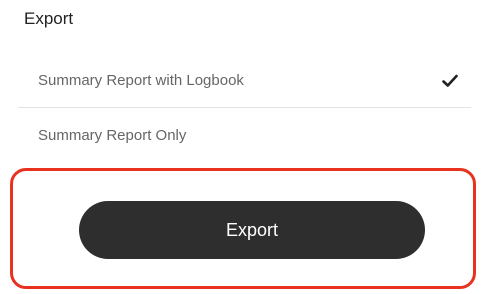  What do you see at coordinates (49, 18) in the screenshot?
I see `panel-title: Export` at bounding box center [49, 18].